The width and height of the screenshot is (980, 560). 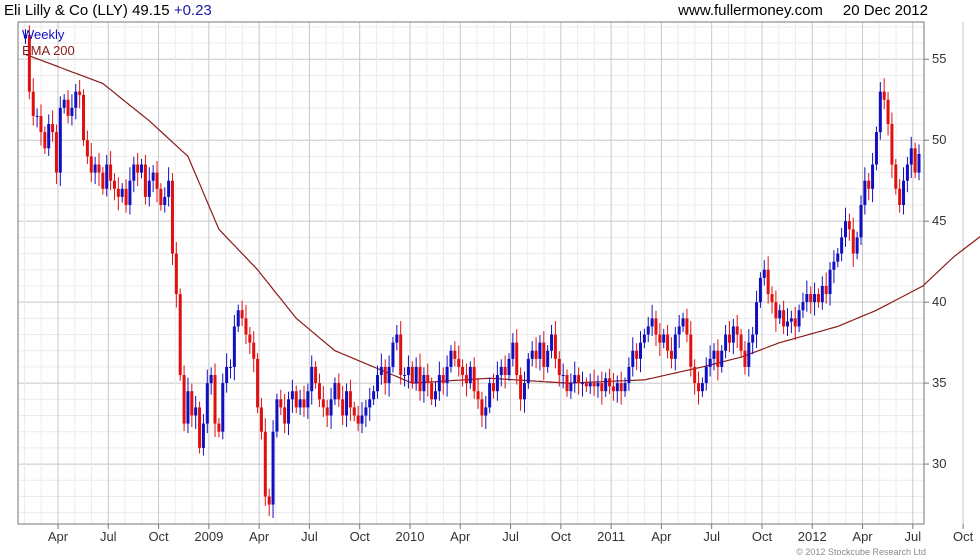 I want to click on y-tick-label: 55, so click(x=939, y=58).